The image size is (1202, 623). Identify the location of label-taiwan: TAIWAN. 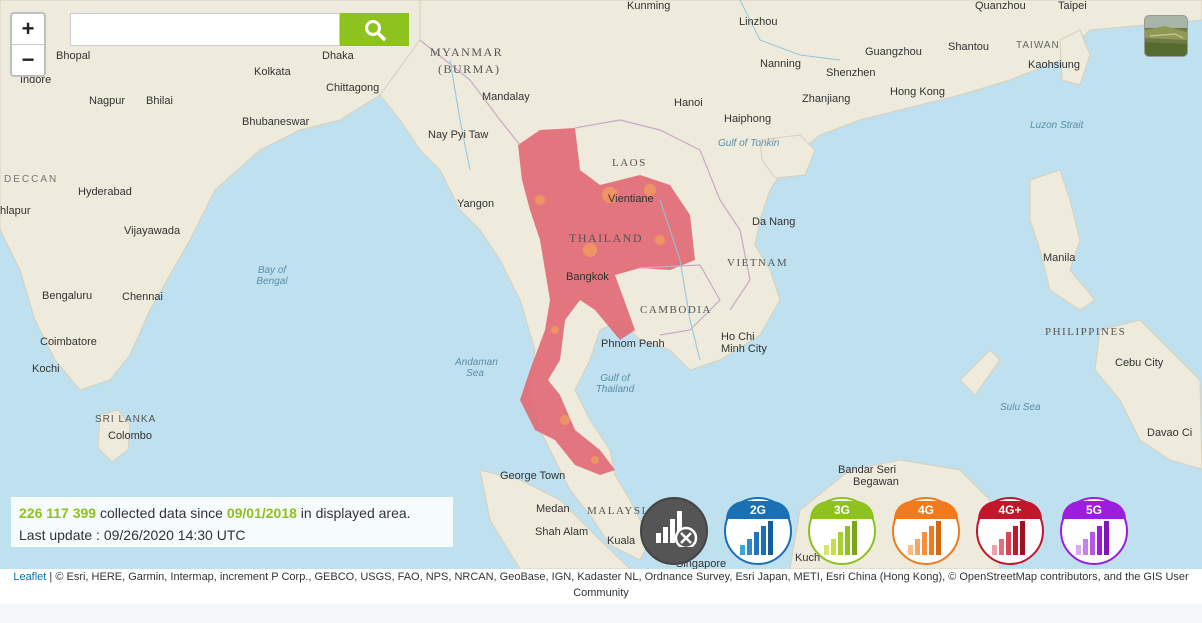
(1038, 45).